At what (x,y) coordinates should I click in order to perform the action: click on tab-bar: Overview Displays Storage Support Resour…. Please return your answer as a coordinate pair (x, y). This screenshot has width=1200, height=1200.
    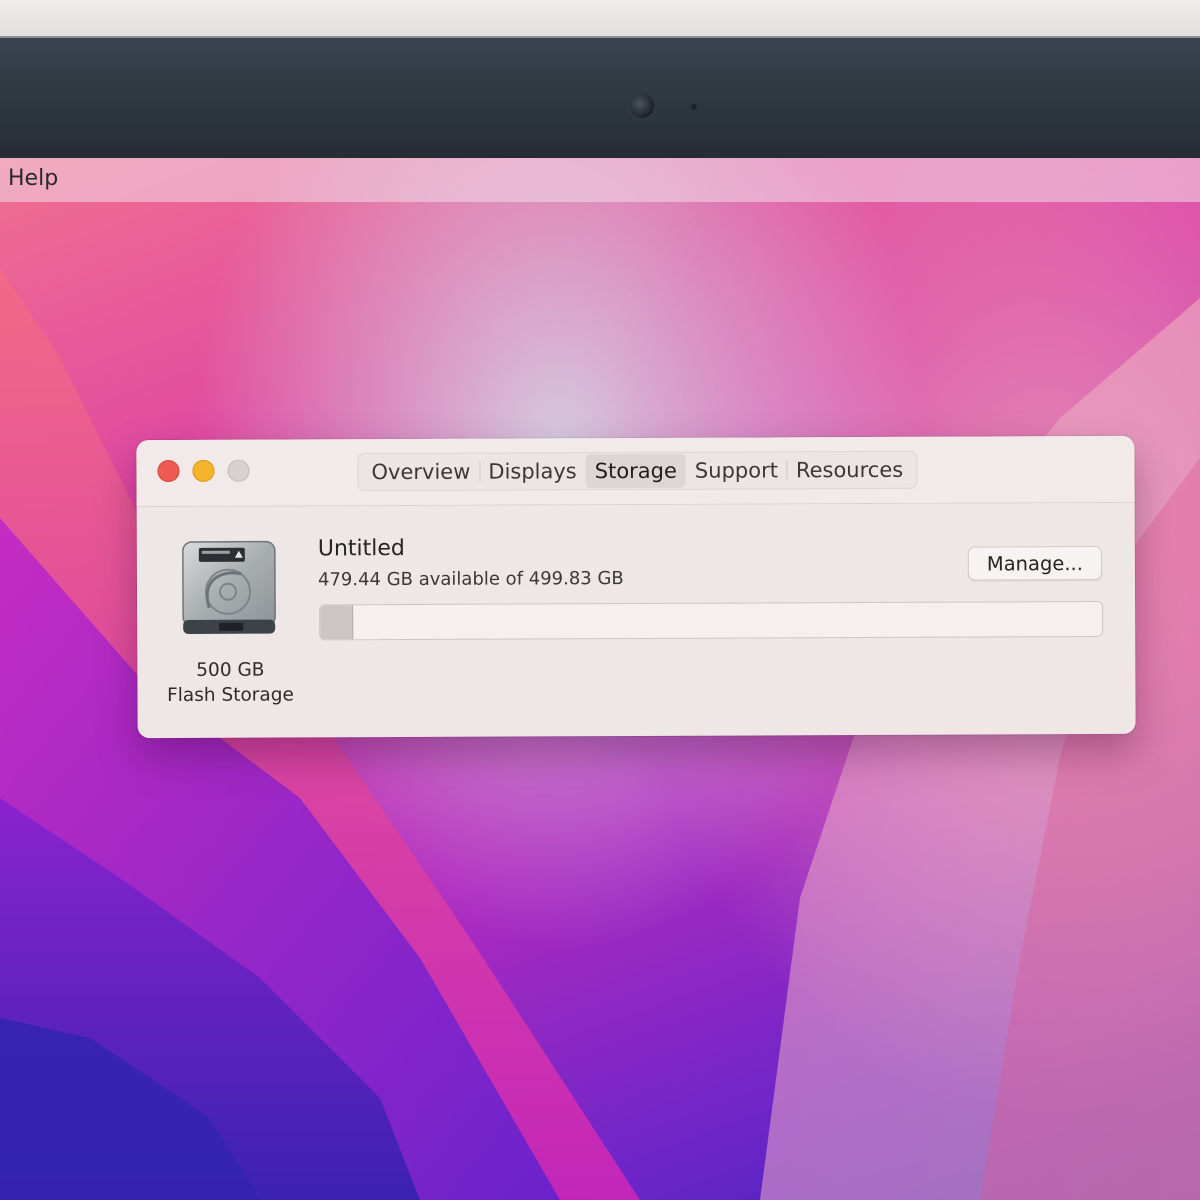
    Looking at the image, I should click on (637, 471).